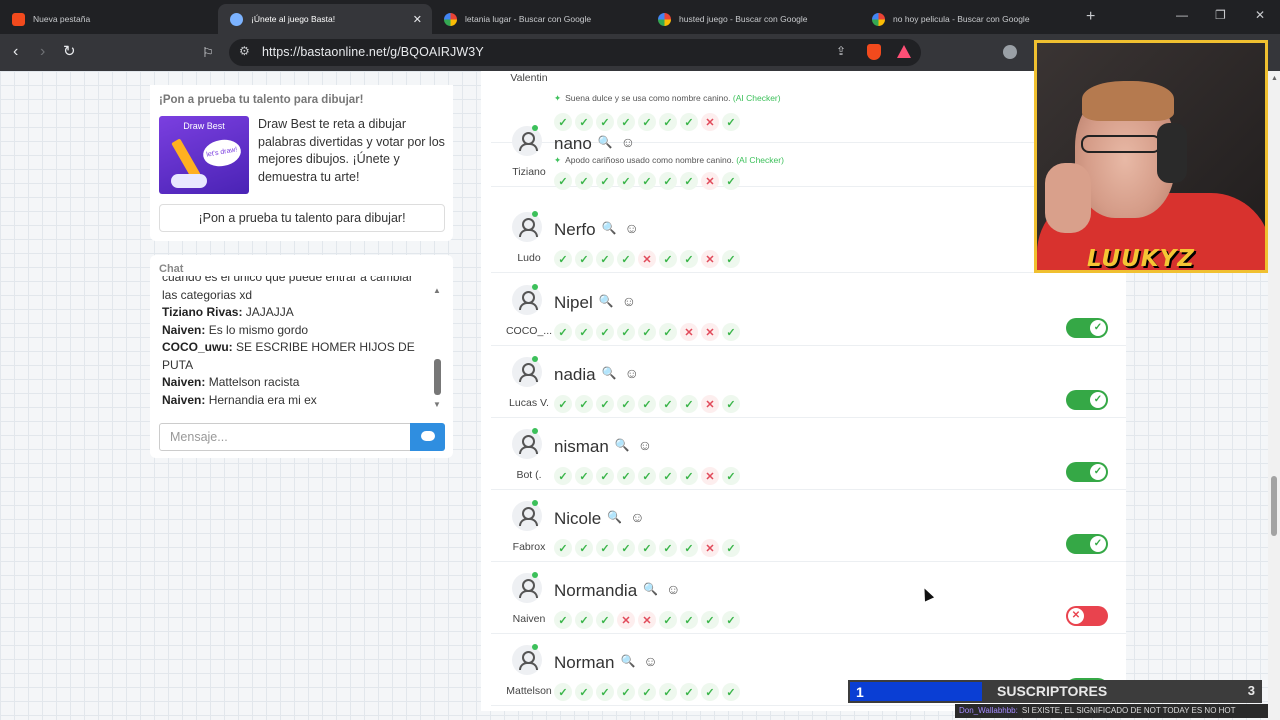  What do you see at coordinates (967, 19) in the screenshot?
I see `tab-search-no-hoy: no hoy pelicula - Buscar con Google` at bounding box center [967, 19].